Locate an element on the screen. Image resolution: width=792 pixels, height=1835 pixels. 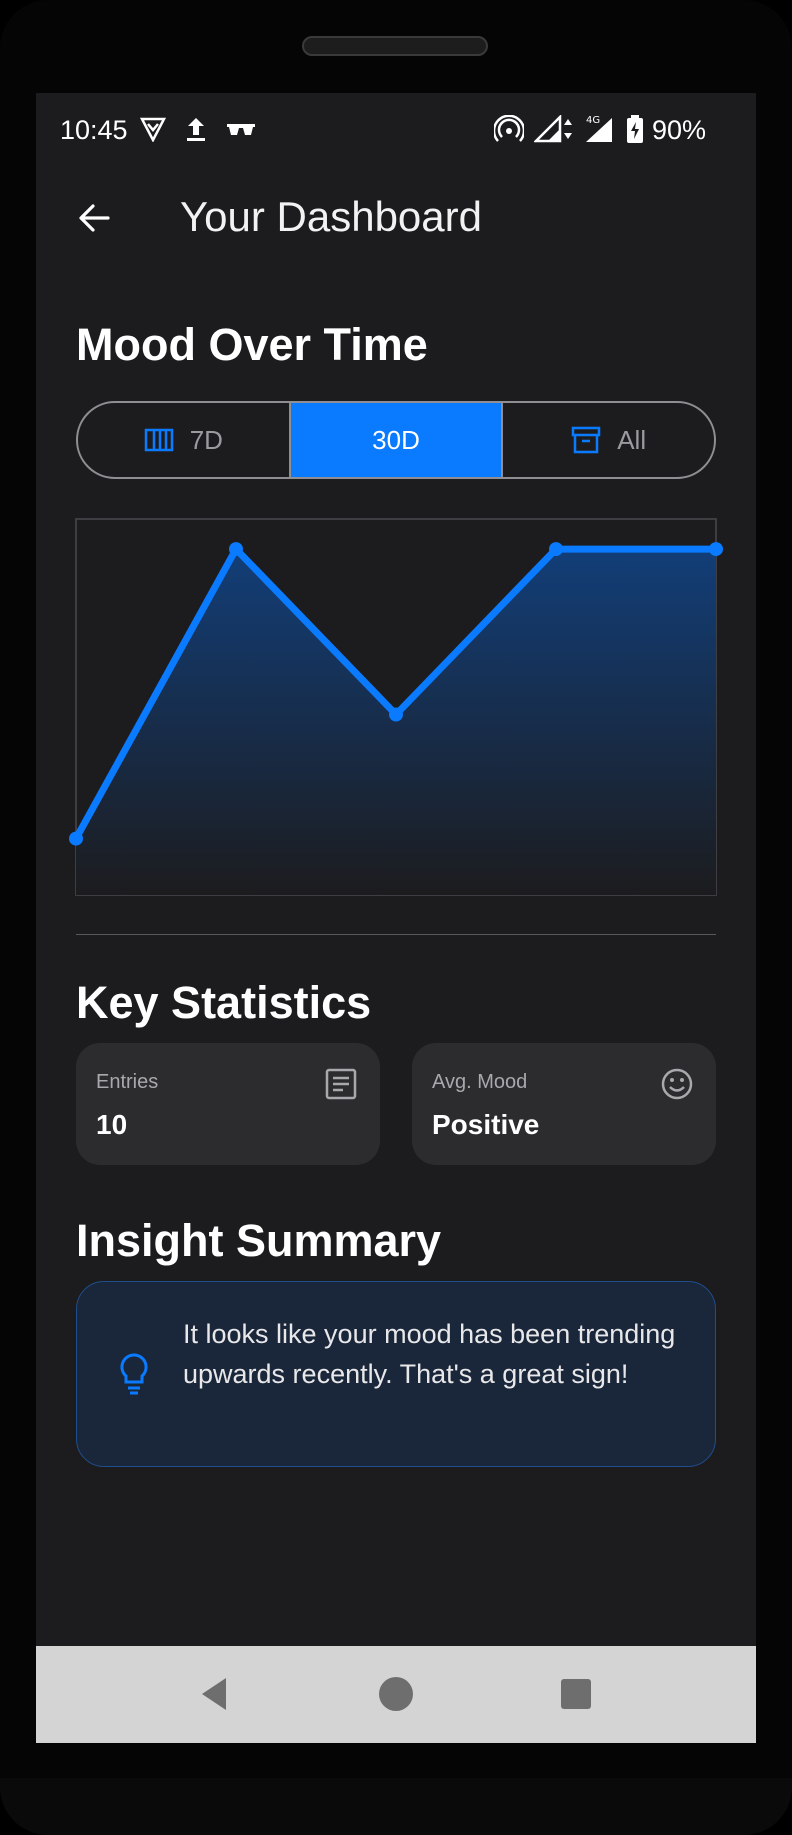
section-divider is located at coordinates (396, 934).